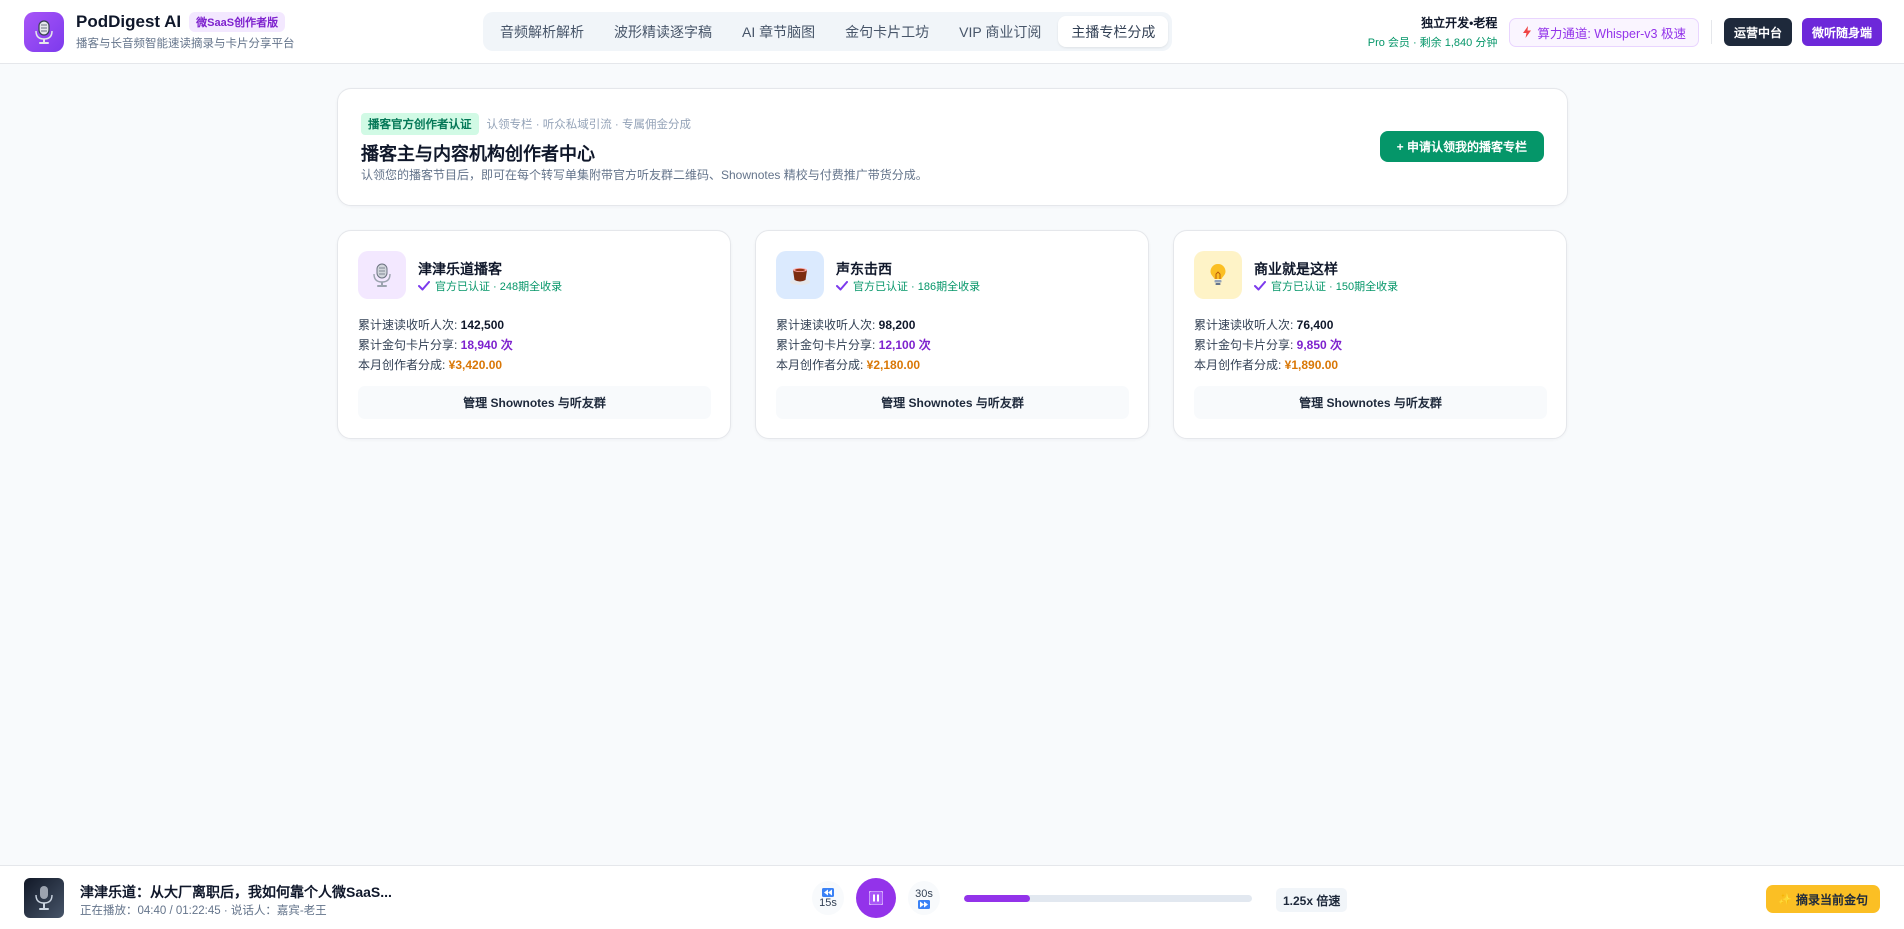 This screenshot has width=1904, height=929. I want to click on stat-revenue: 本月创作者分成: ¥3,420.00, so click(435, 365).